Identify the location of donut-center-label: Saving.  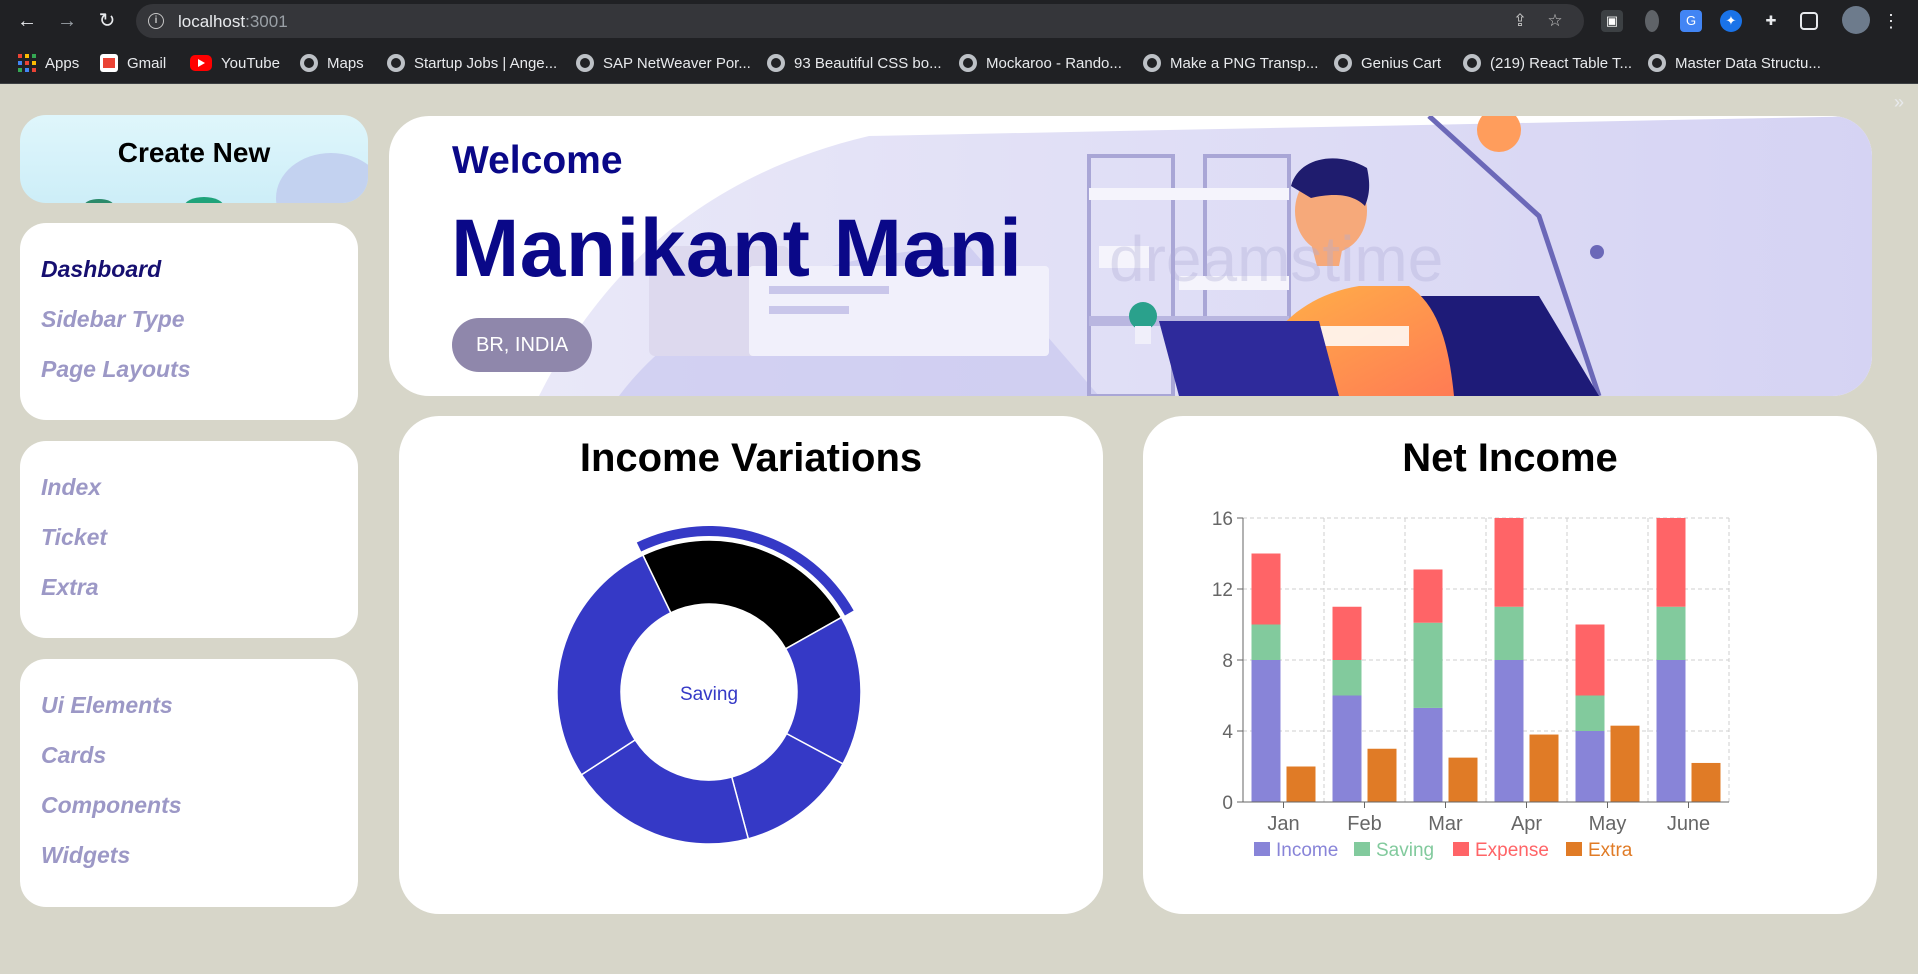
(709, 694).